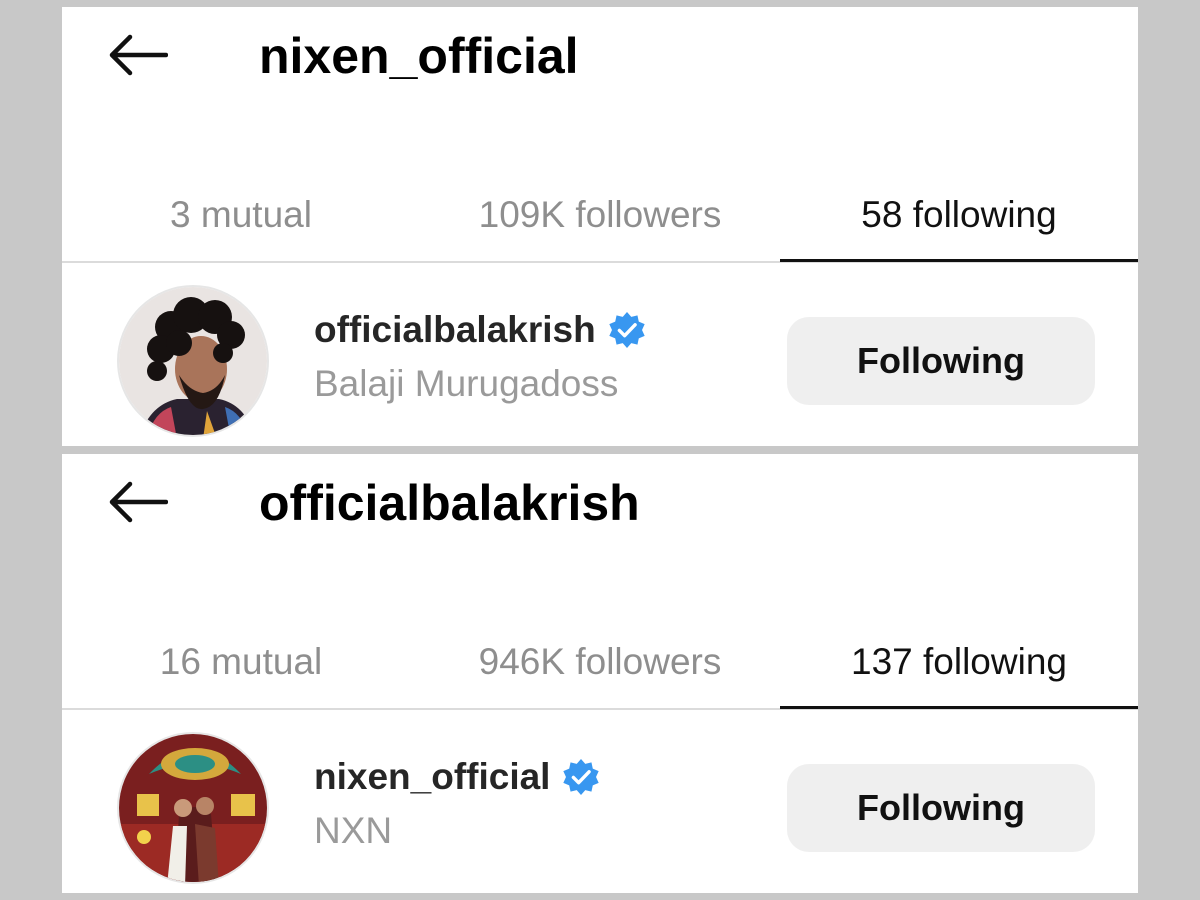 The height and width of the screenshot is (900, 1200). Describe the element at coordinates (241, 214) in the screenshot. I see `tab-mutual: 3 mutual` at that location.